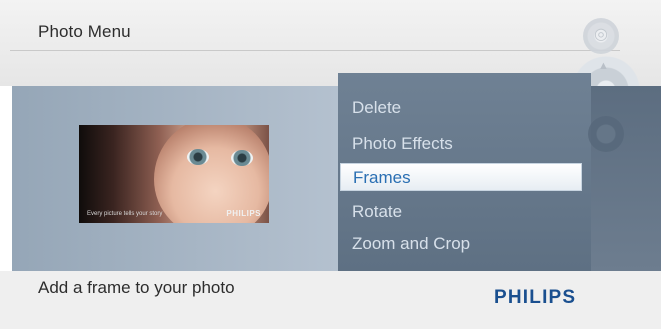 This screenshot has width=661, height=329. I want to click on menu-item-frames: Frames, so click(461, 177).